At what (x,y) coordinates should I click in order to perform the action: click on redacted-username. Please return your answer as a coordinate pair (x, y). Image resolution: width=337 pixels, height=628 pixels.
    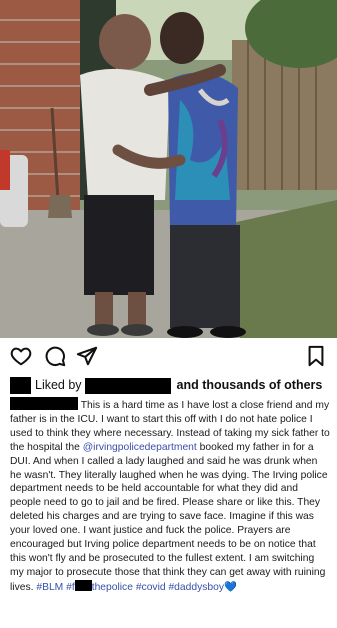
    Looking at the image, I should click on (128, 385).